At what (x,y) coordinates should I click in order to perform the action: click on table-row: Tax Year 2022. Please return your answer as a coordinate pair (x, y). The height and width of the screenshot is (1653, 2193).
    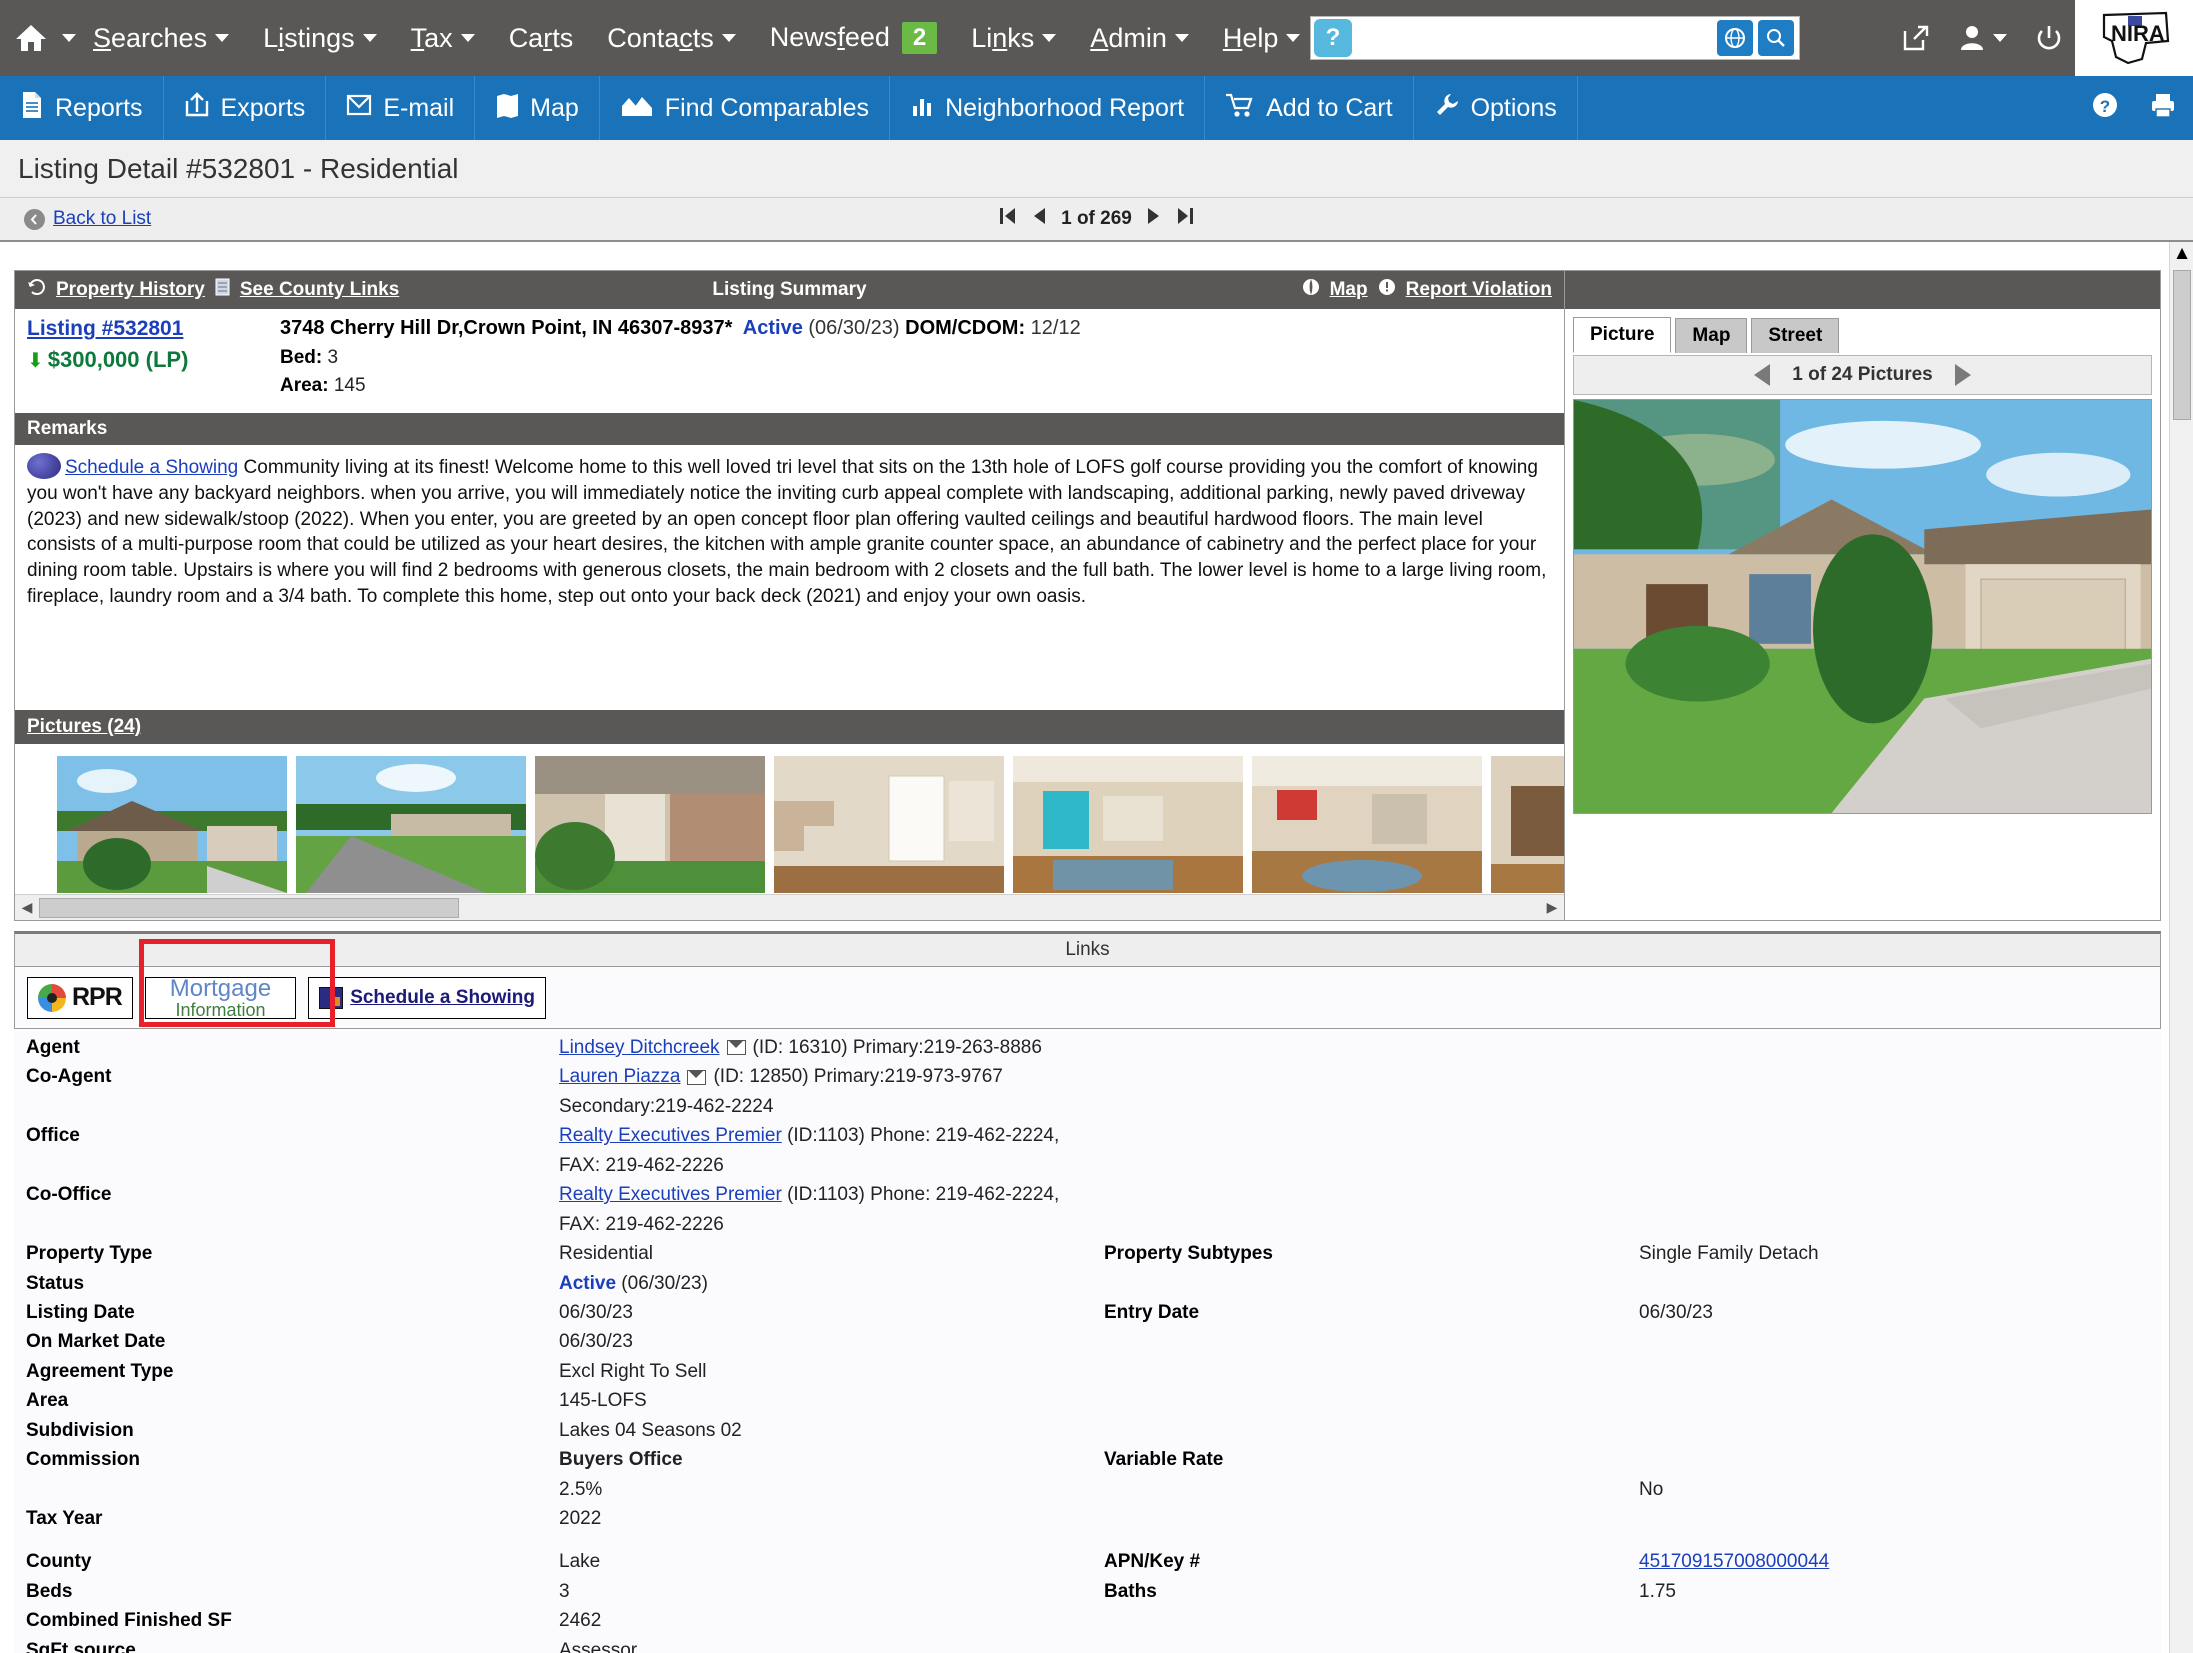
    Looking at the image, I should click on (1087, 1518).